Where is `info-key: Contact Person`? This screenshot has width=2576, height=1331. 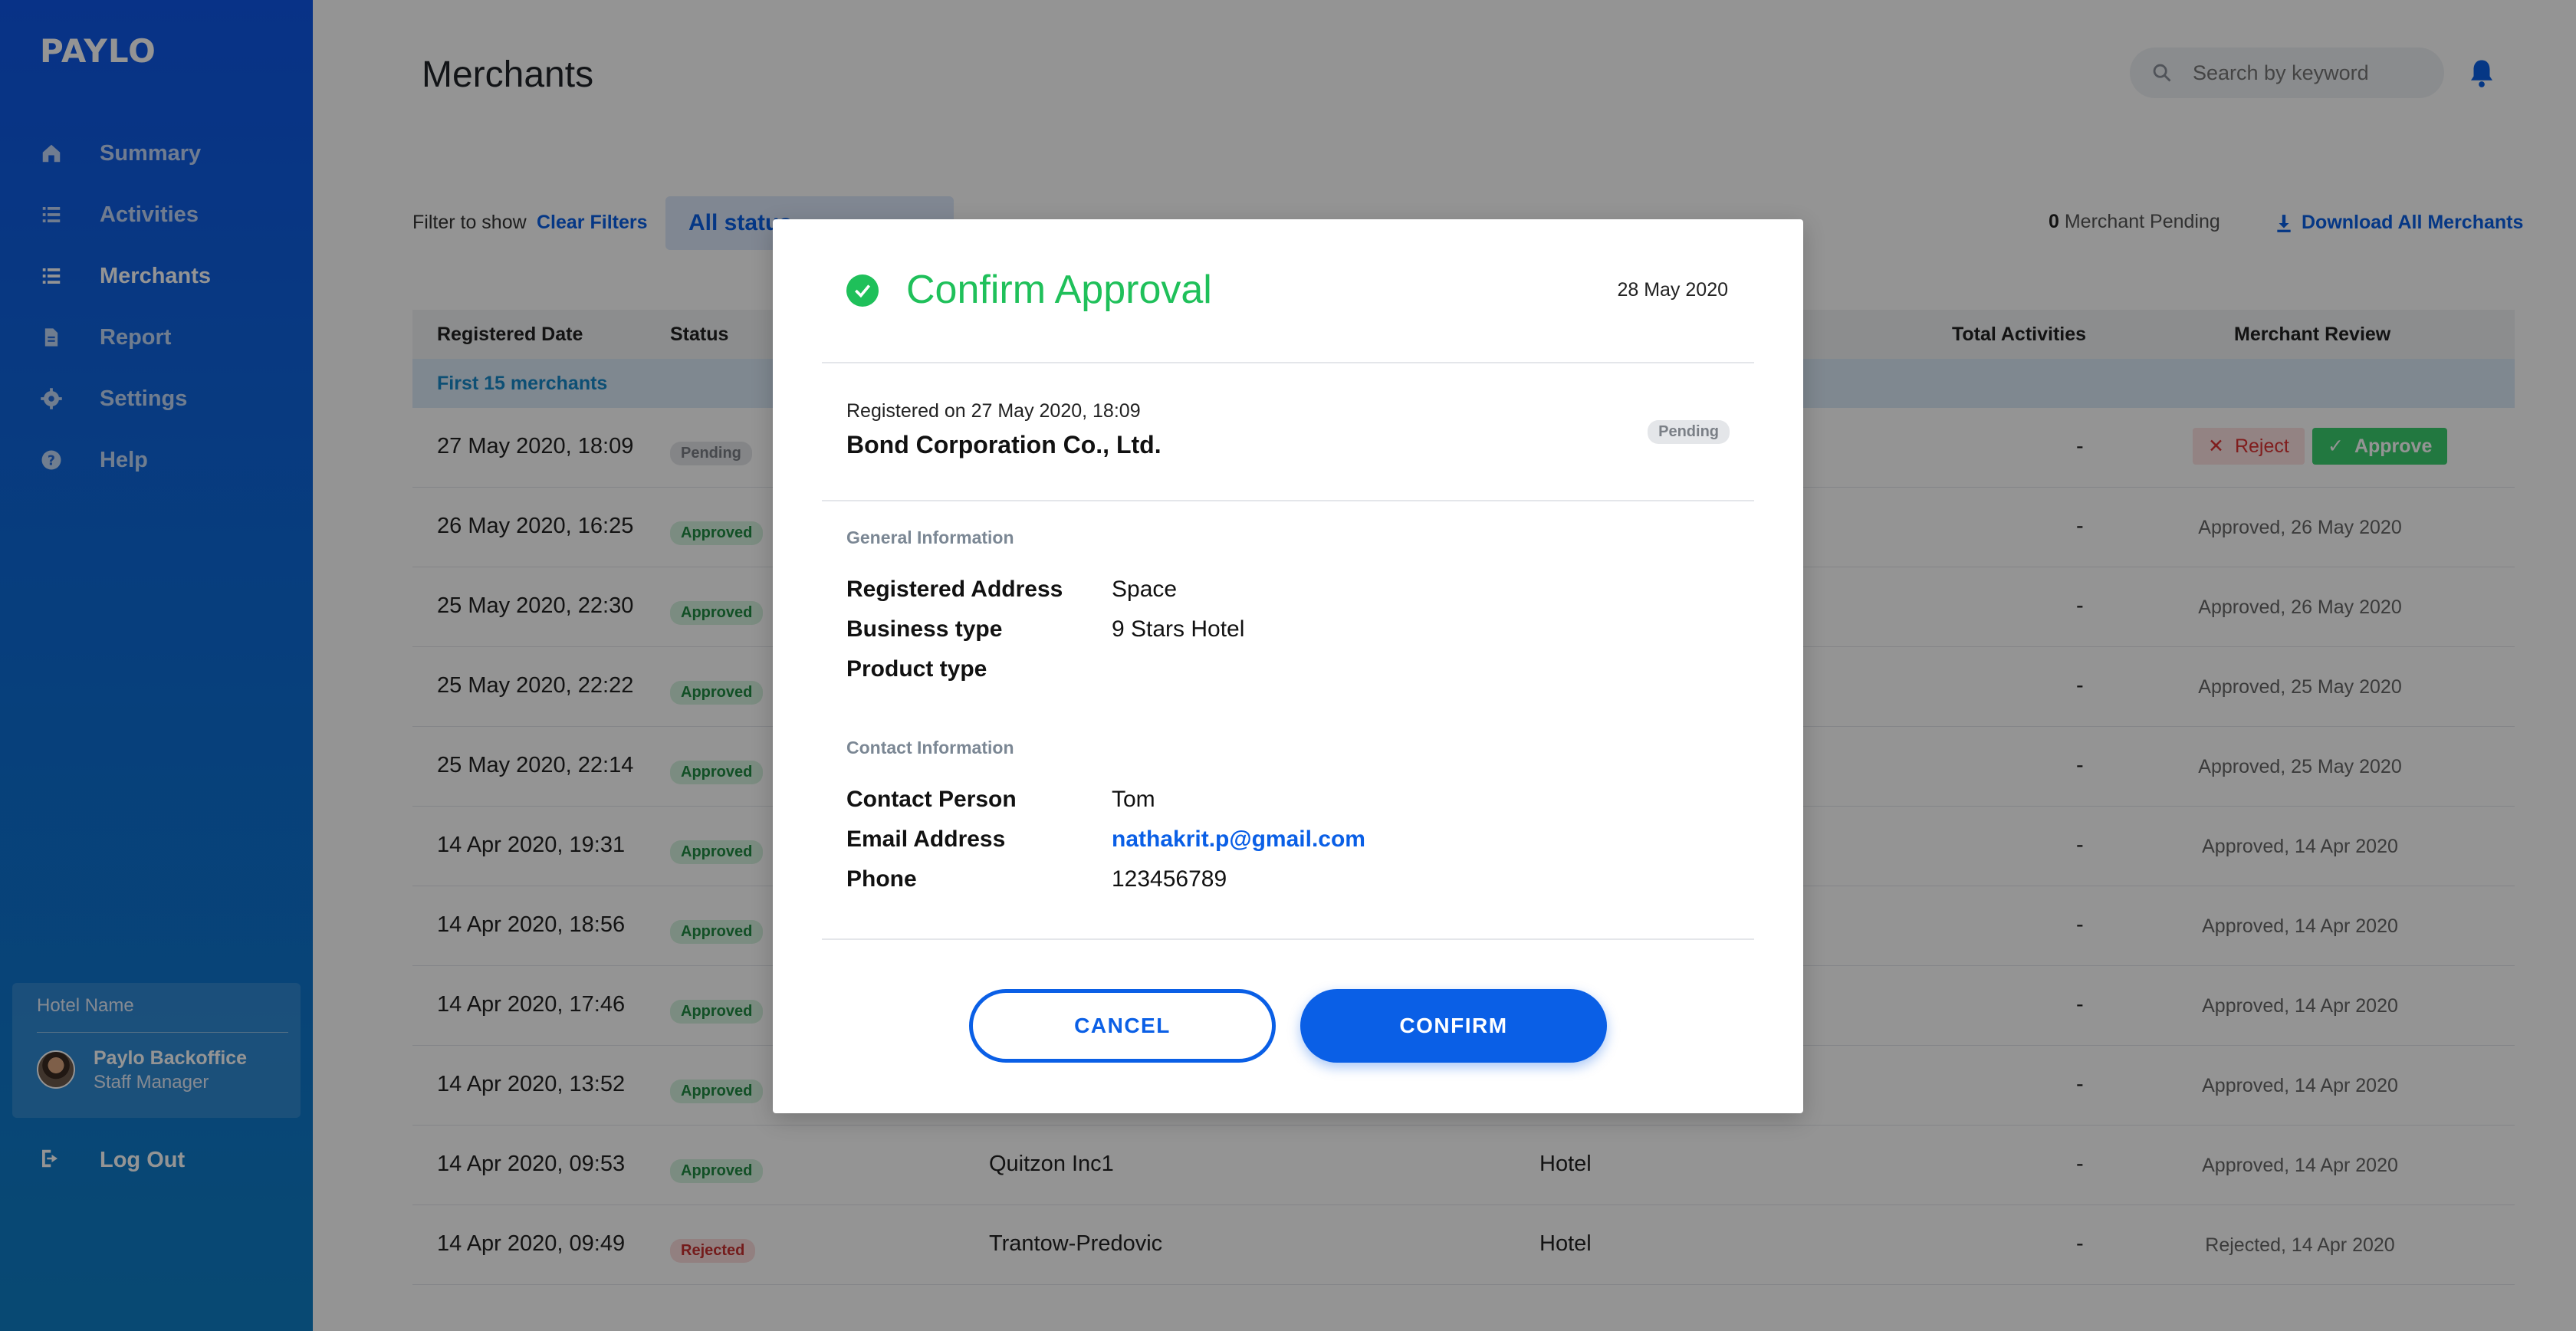 info-key: Contact Person is located at coordinates (932, 799).